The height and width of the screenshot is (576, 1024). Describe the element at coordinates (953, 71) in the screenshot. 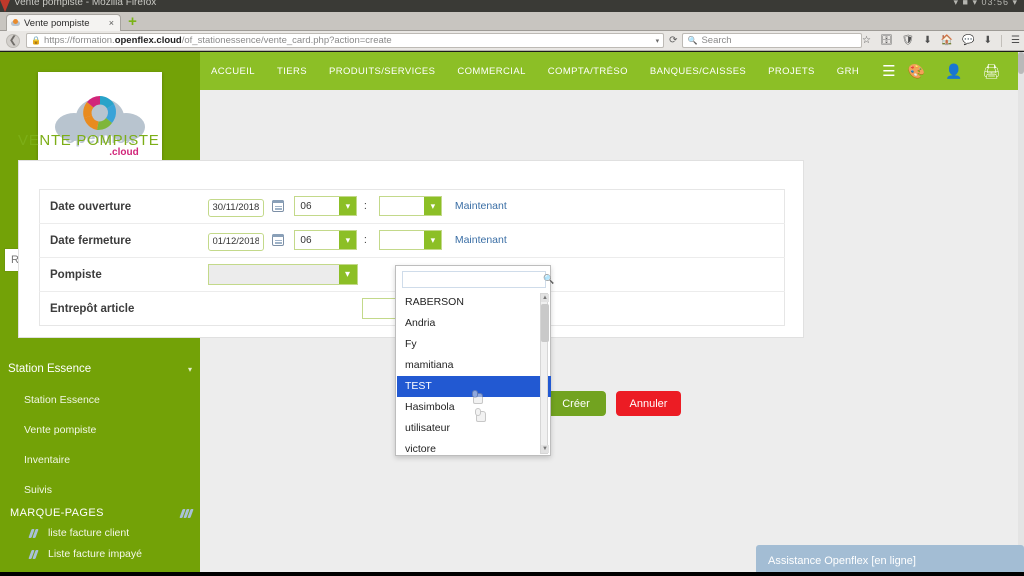

I see `user-icon: 👤` at that location.